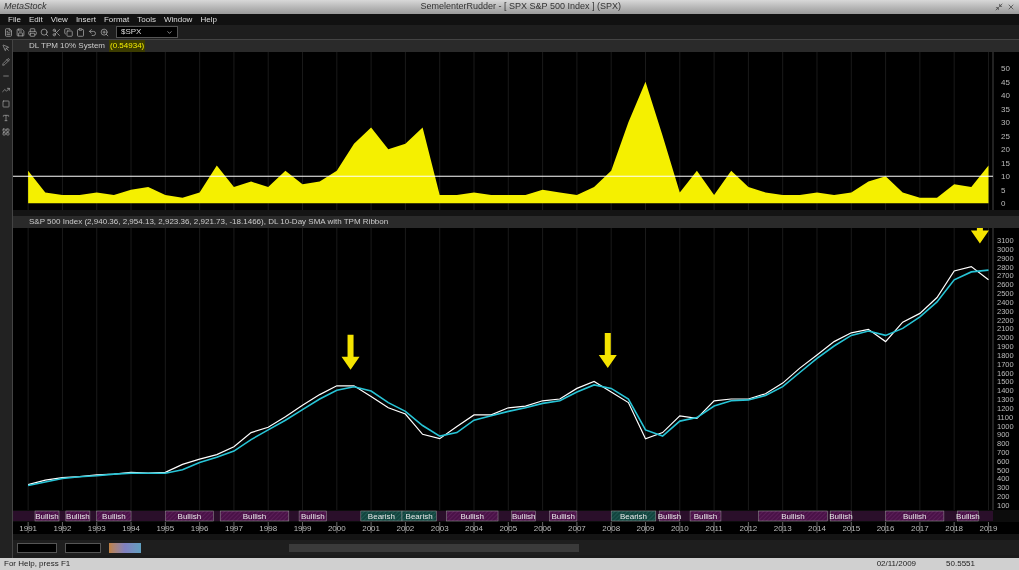 The width and height of the screenshot is (1019, 570). What do you see at coordinates (960, 564) in the screenshot?
I see `status-value: 50.5551` at bounding box center [960, 564].